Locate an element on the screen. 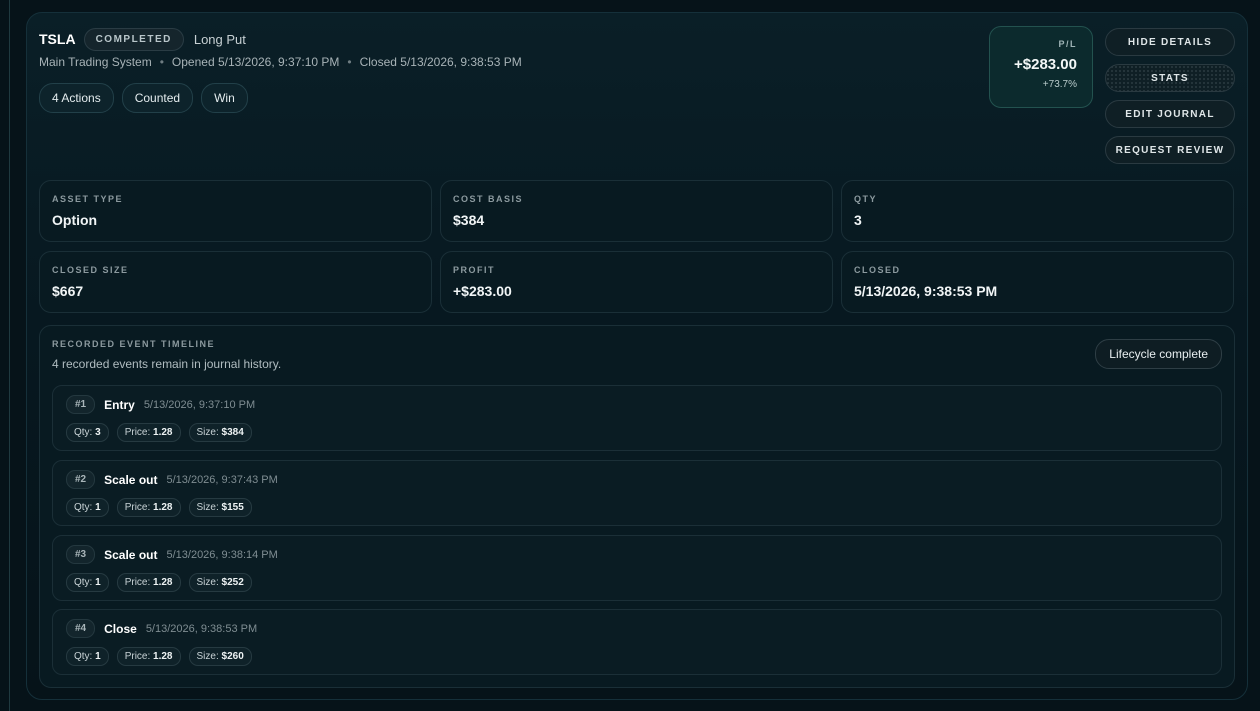 This screenshot has height=711, width=1260. stat-value: 3 is located at coordinates (858, 220).